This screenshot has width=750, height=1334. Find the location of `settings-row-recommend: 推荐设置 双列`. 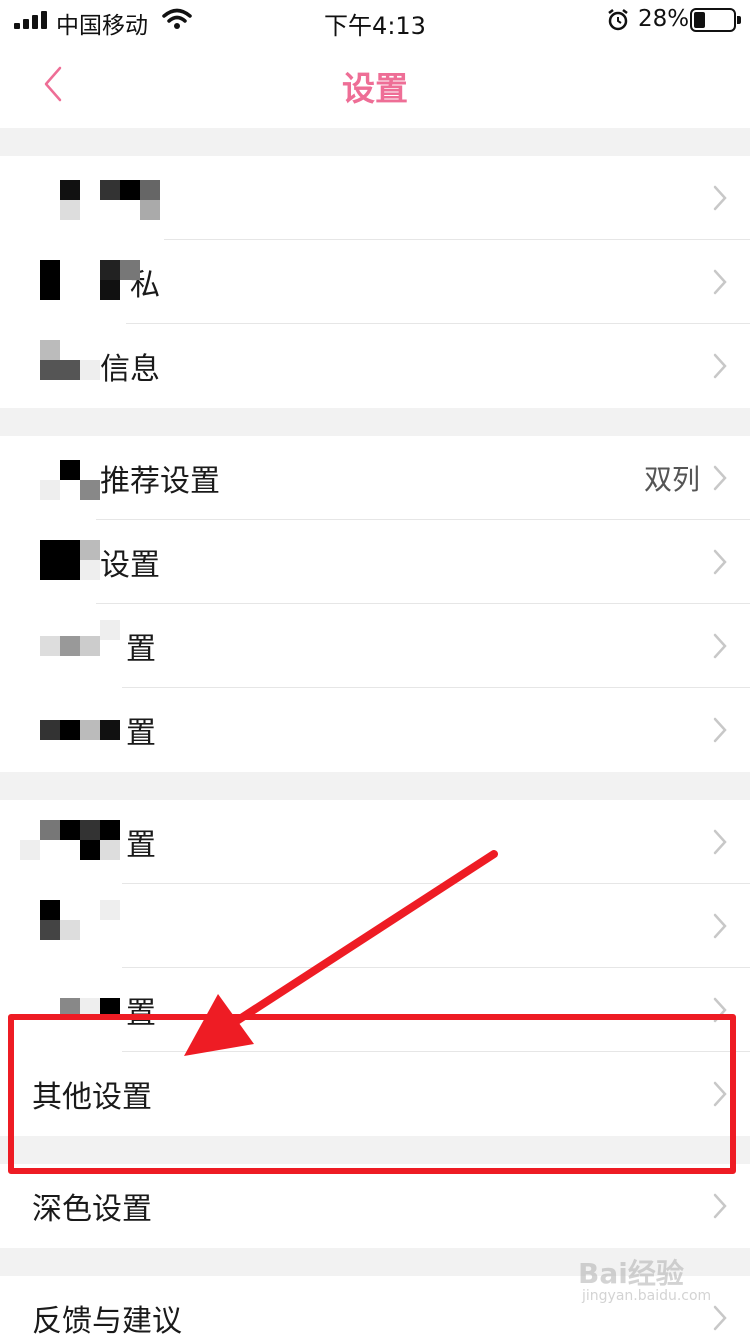

settings-row-recommend: 推荐设置 双列 is located at coordinates (375, 478).